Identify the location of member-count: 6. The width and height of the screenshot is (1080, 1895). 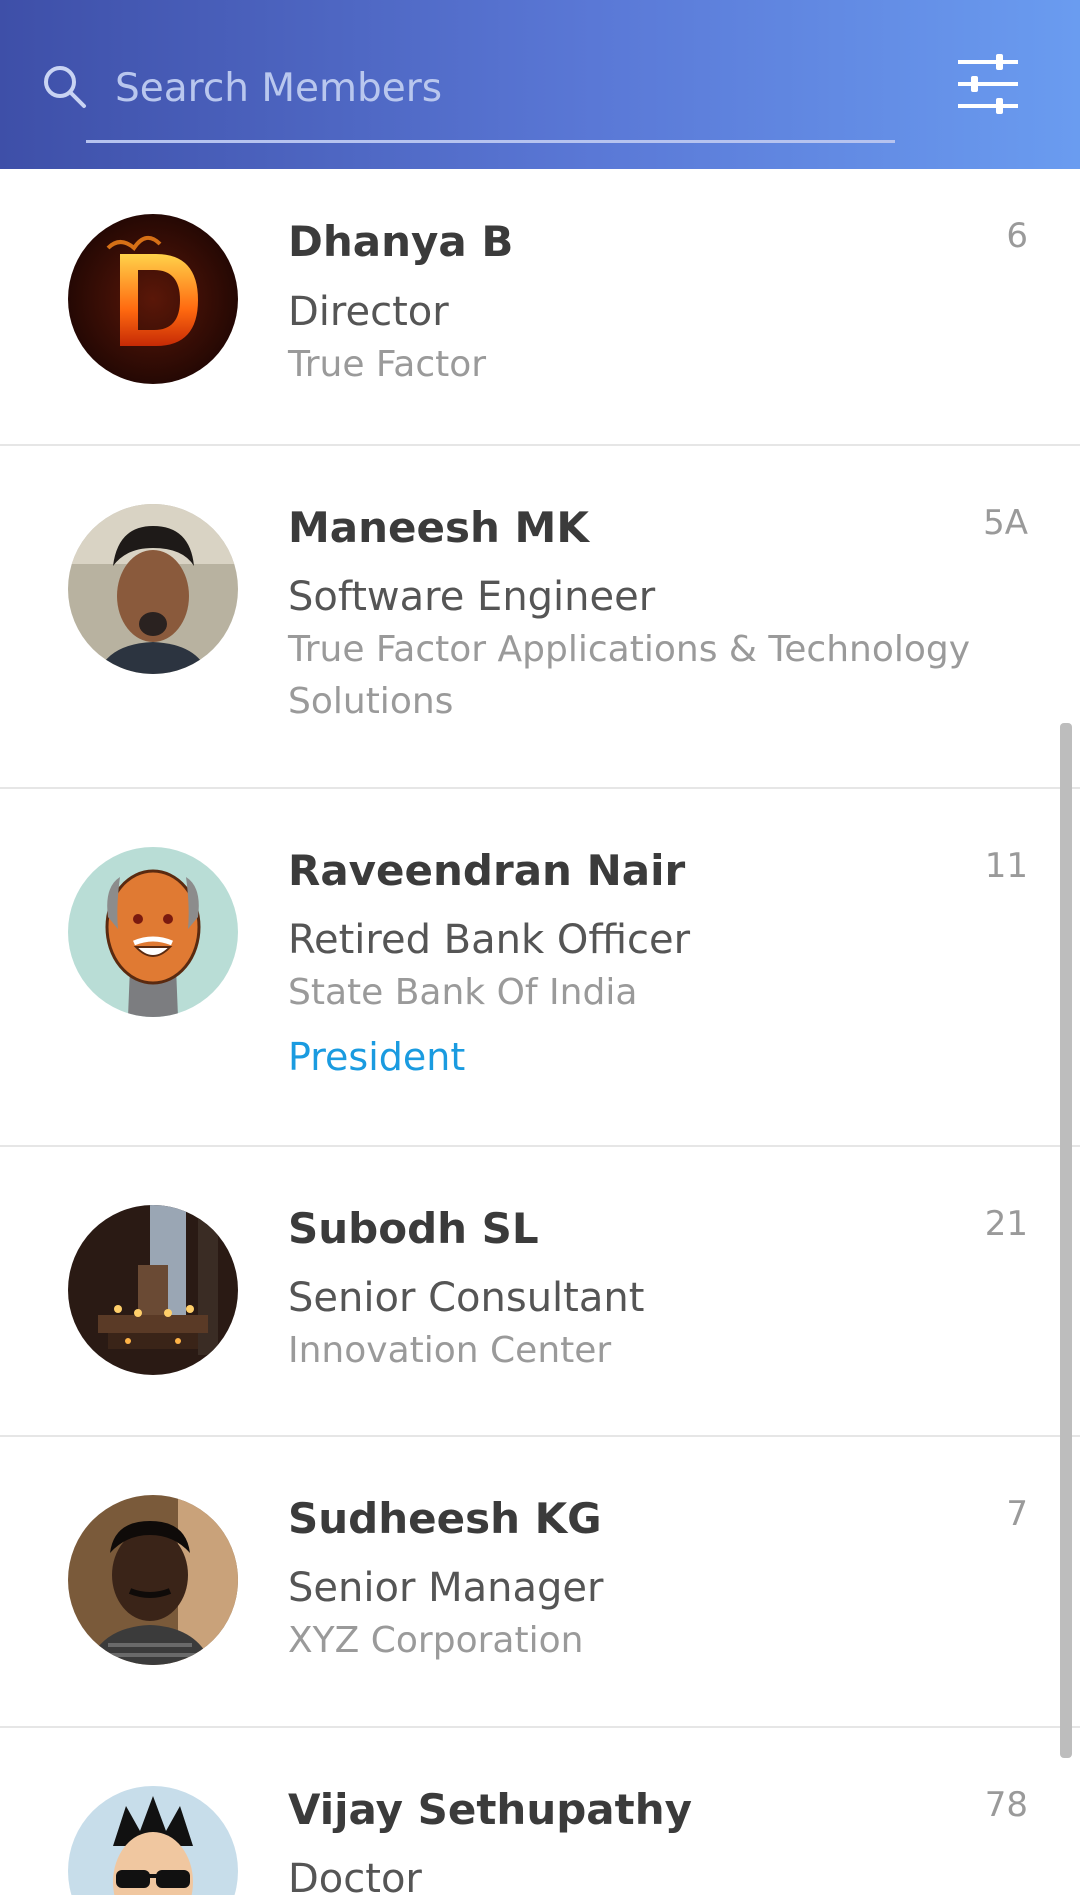
(1017, 236).